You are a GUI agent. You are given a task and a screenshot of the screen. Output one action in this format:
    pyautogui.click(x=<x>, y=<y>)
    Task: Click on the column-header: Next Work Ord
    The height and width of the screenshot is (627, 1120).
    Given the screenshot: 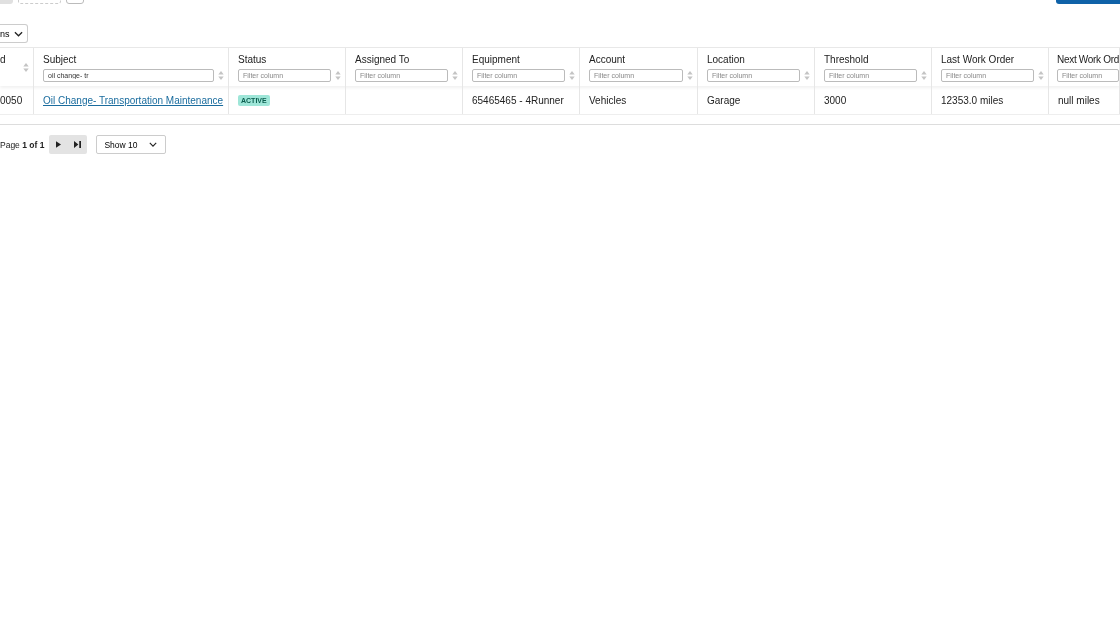 What is the action you would take?
    pyautogui.click(x=1088, y=59)
    